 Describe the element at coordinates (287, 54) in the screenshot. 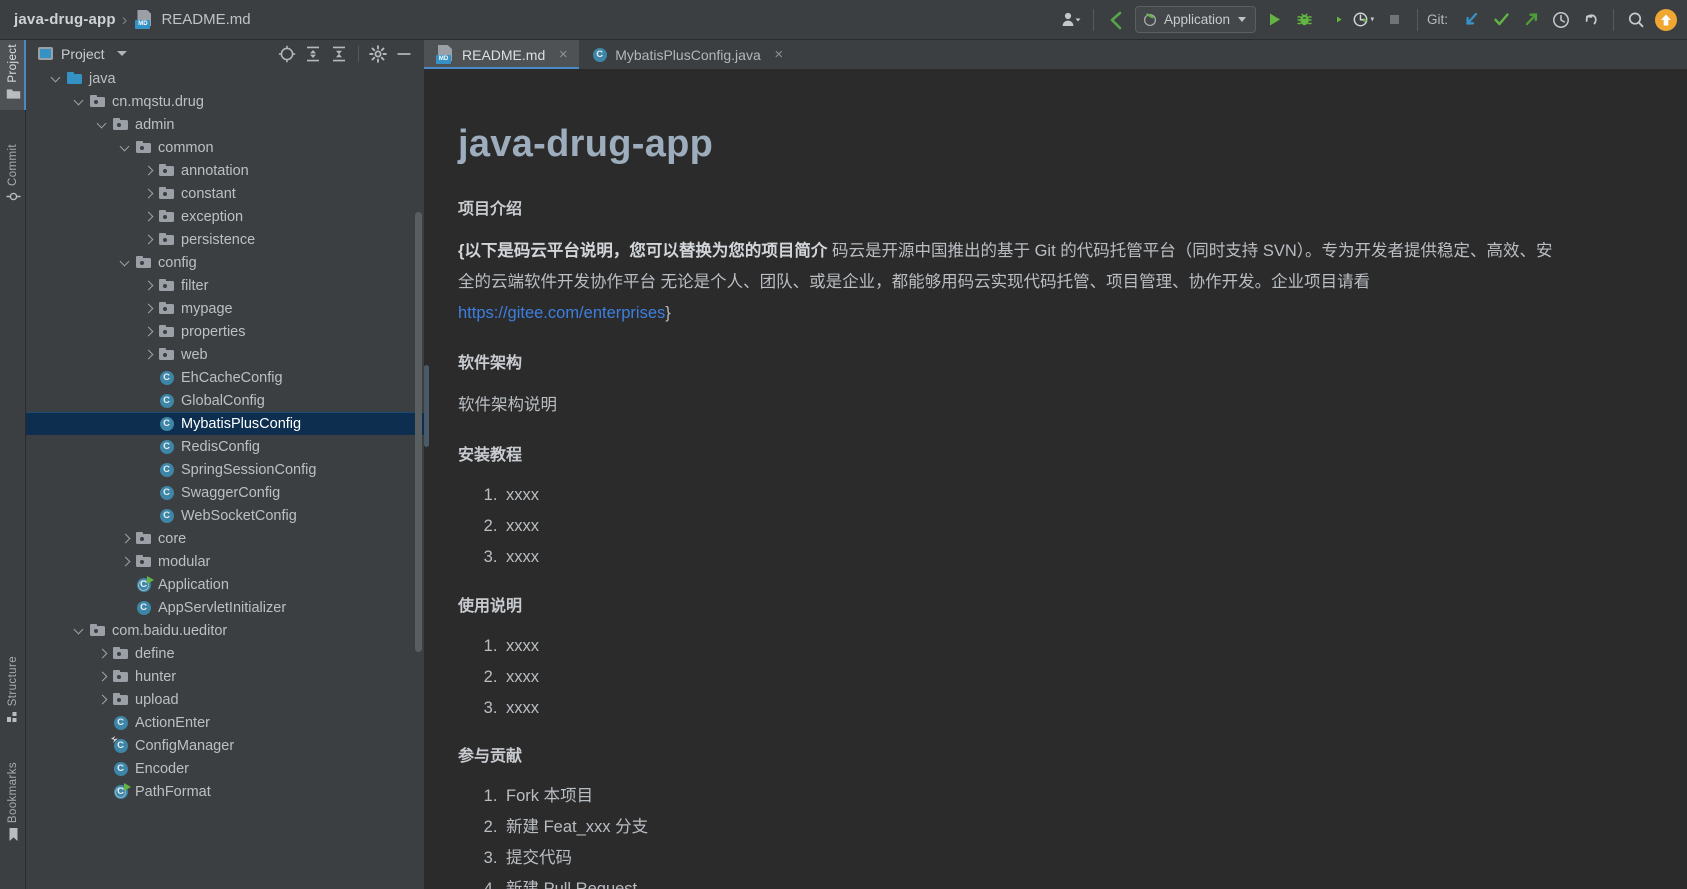

I see `locate-icon` at that location.